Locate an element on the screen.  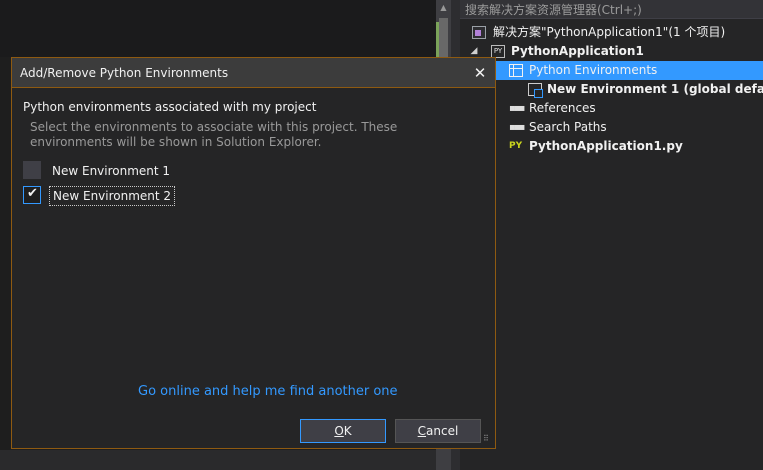
tree-item-label: References is located at coordinates (562, 108).